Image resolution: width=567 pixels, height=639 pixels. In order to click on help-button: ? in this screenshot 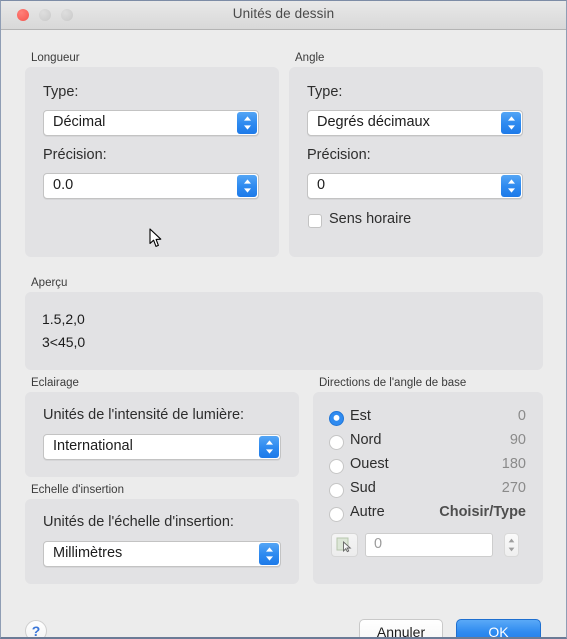, I will do `click(36, 628)`.